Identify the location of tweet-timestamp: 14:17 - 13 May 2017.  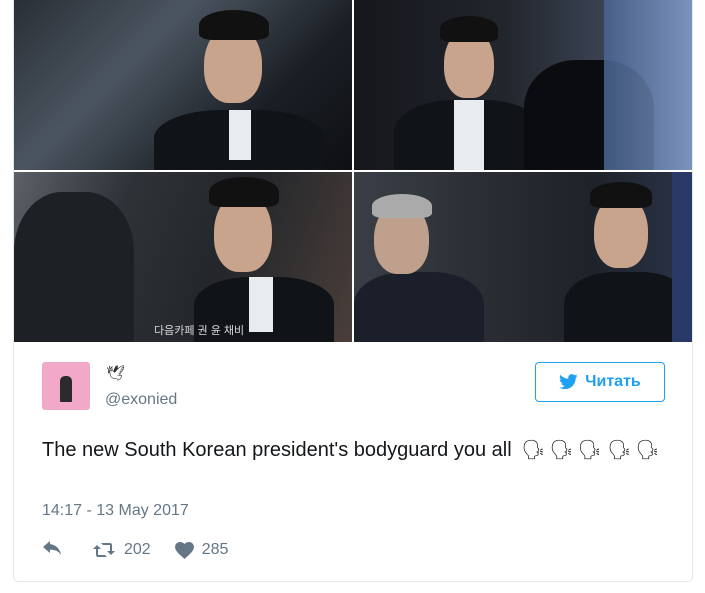
(115, 511).